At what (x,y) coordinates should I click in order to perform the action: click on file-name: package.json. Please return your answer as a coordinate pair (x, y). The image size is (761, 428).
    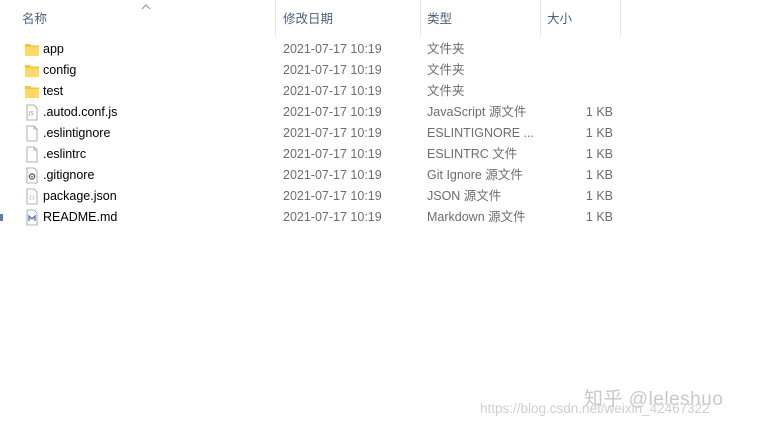
    Looking at the image, I should click on (80, 196).